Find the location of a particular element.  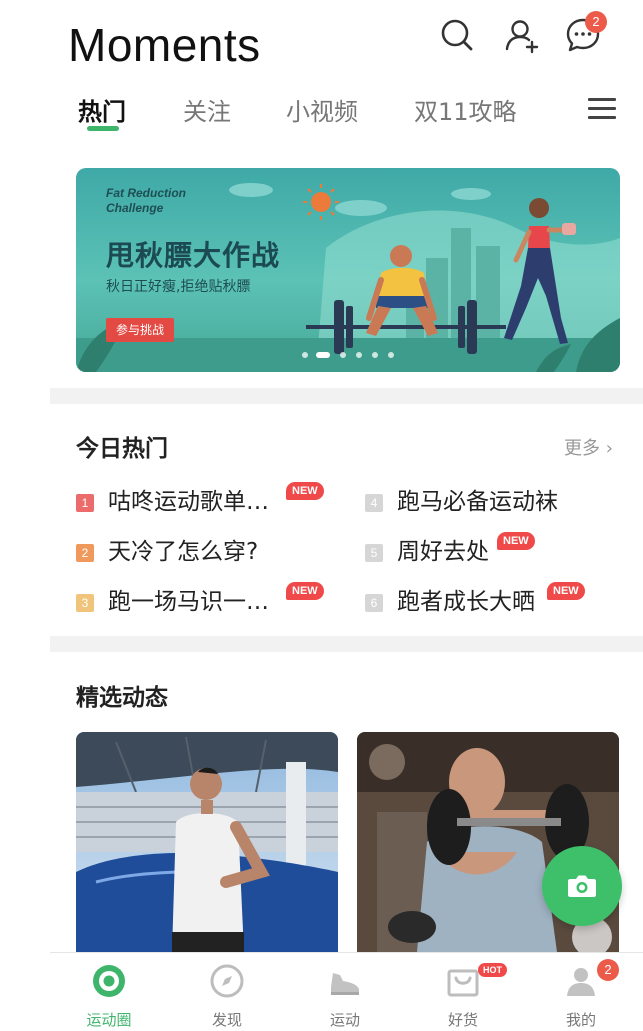

shop-icon is located at coordinates (463, 983).